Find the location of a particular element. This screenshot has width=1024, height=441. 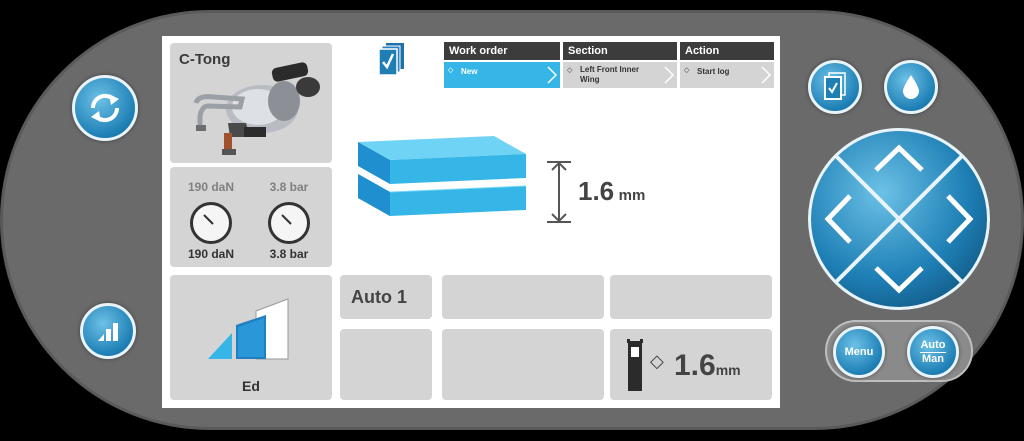

menu-button-label: Menu is located at coordinates (859, 352).